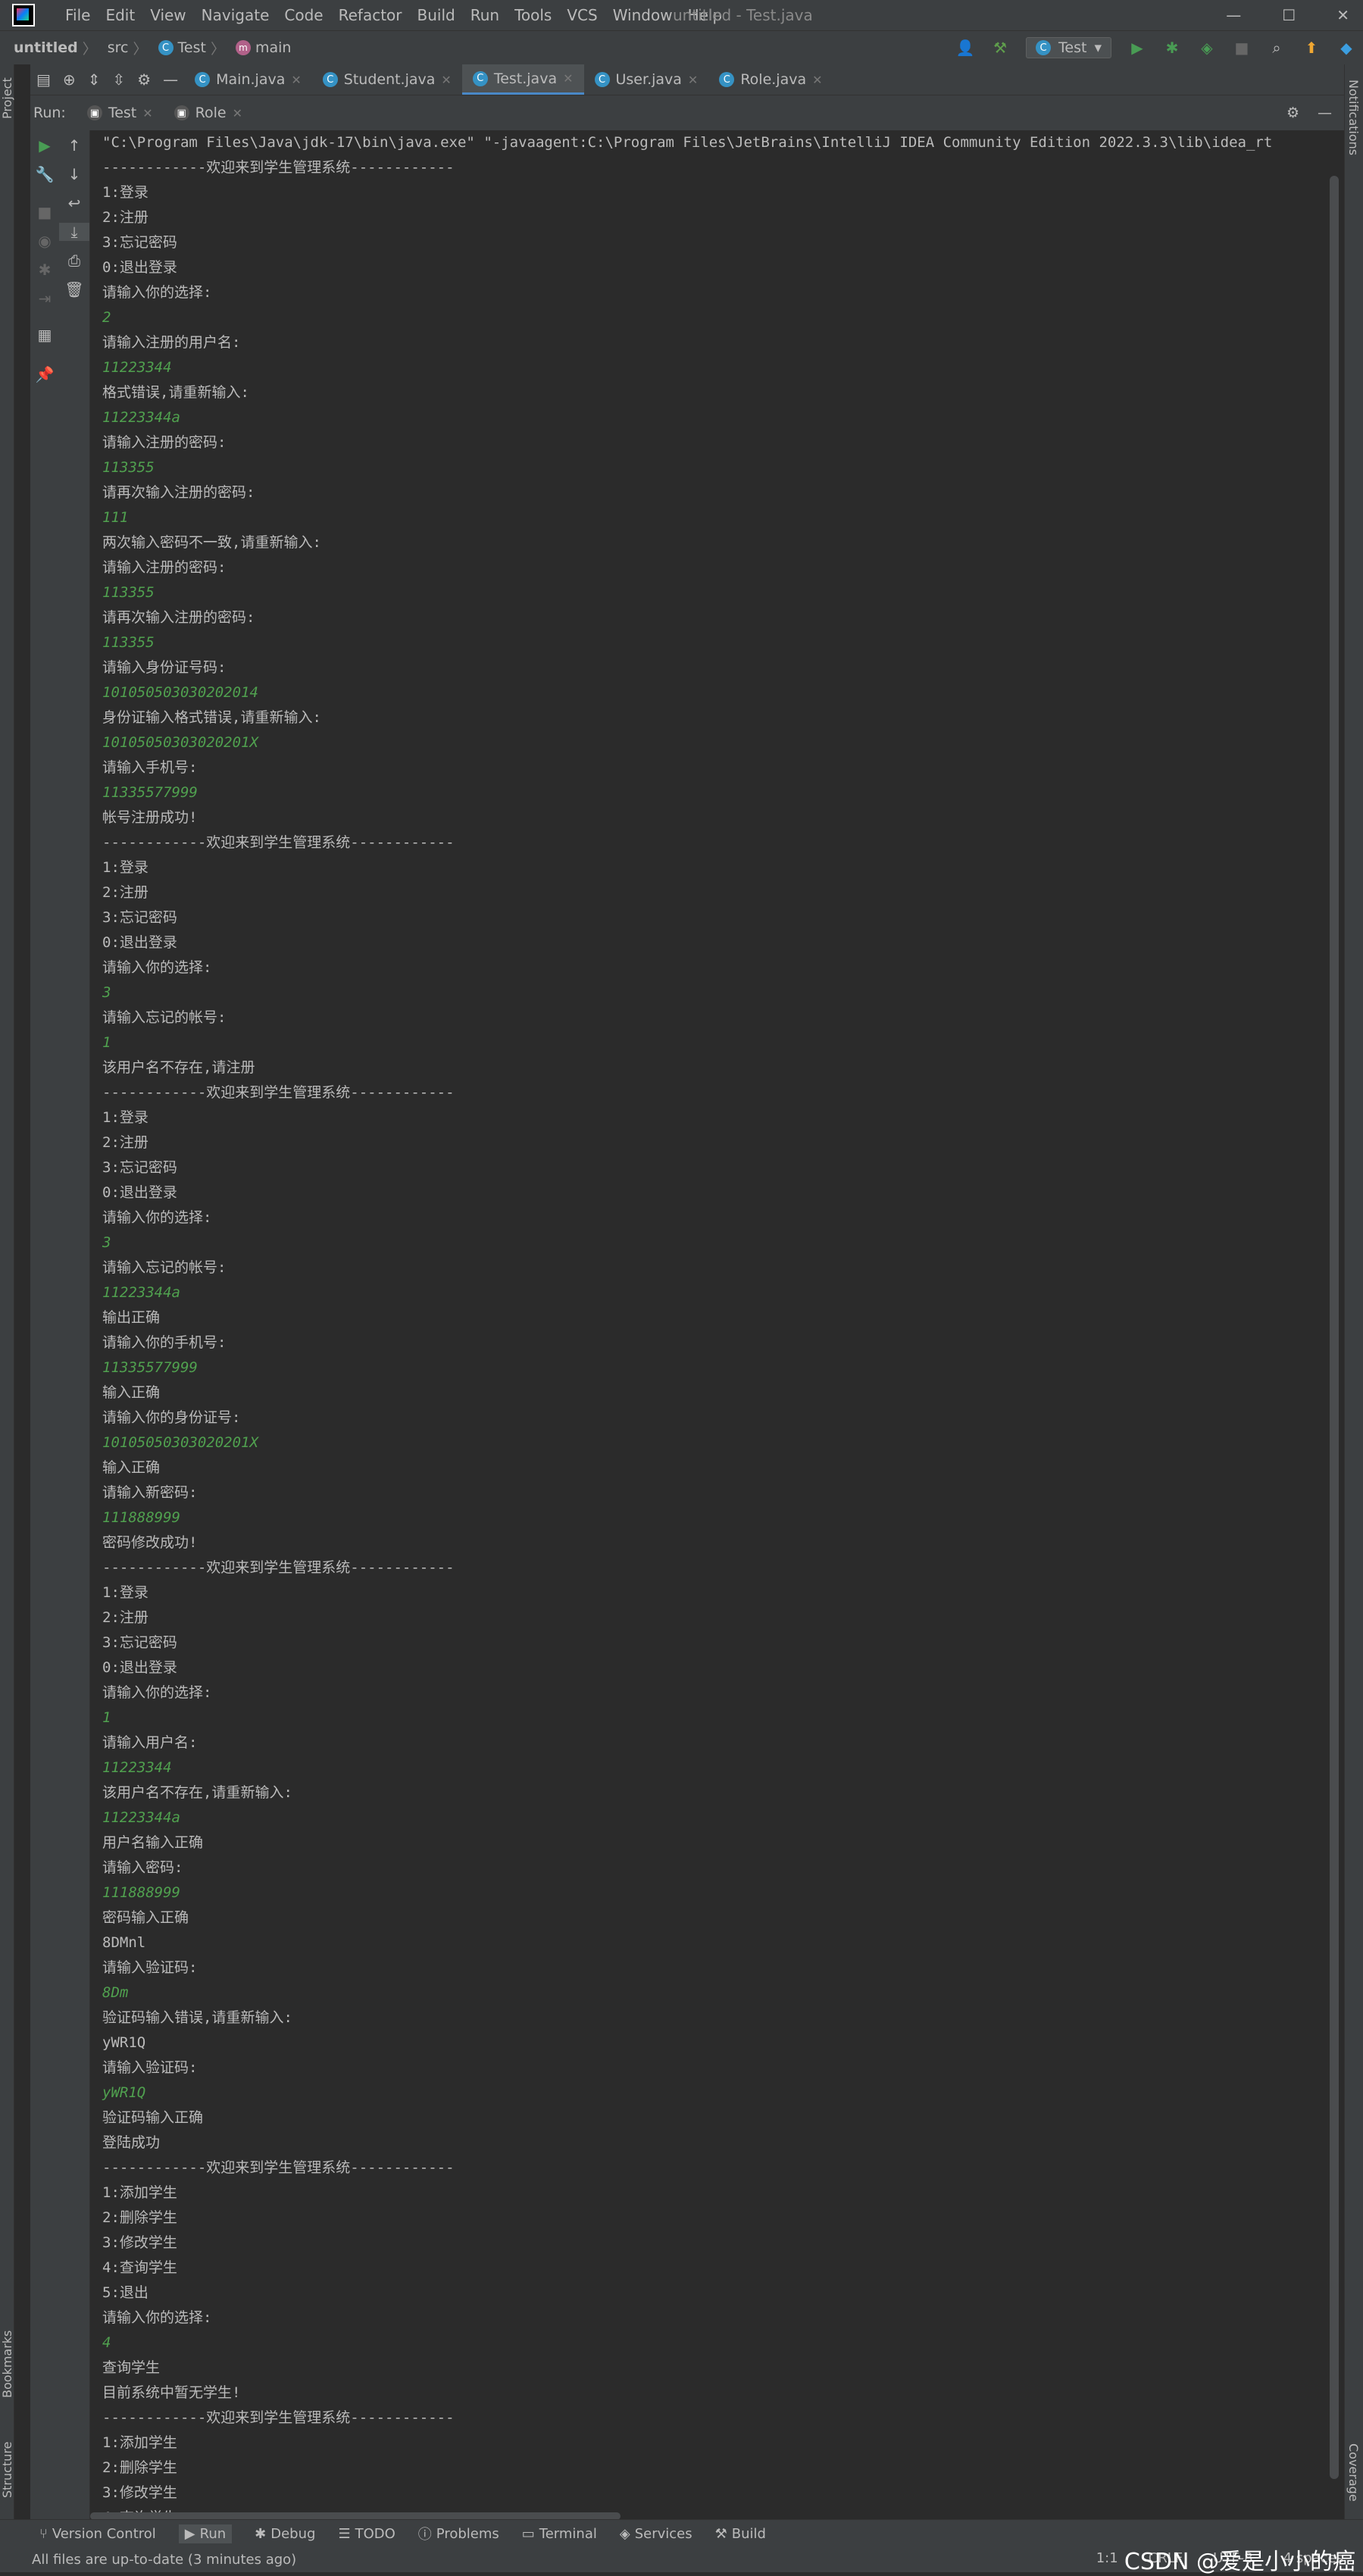 The width and height of the screenshot is (1363, 2576). Describe the element at coordinates (106, 992) in the screenshot. I see `console-input-line: 3` at that location.